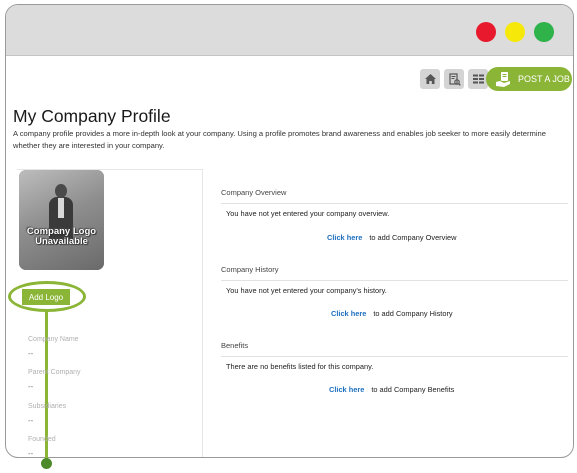 The width and height of the screenshot is (577, 473). Describe the element at coordinates (61, 220) in the screenshot. I see `company-logo-placeholder: Company Logo Unavailable` at that location.